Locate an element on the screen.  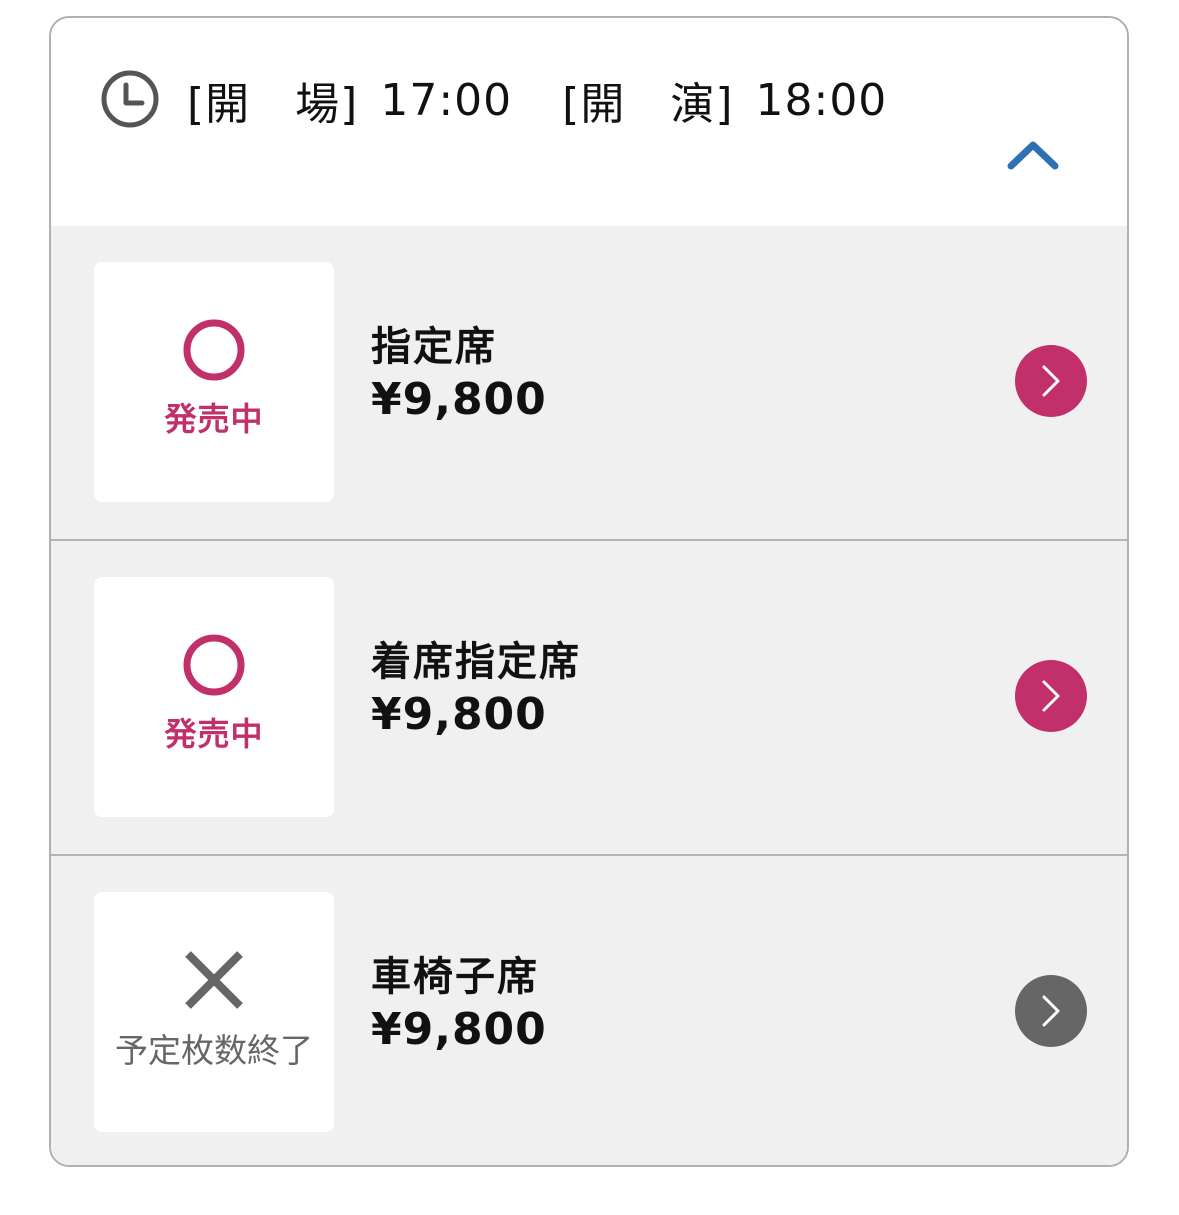
open-time-group: [開 場] 17:00 is located at coordinates (349, 100).